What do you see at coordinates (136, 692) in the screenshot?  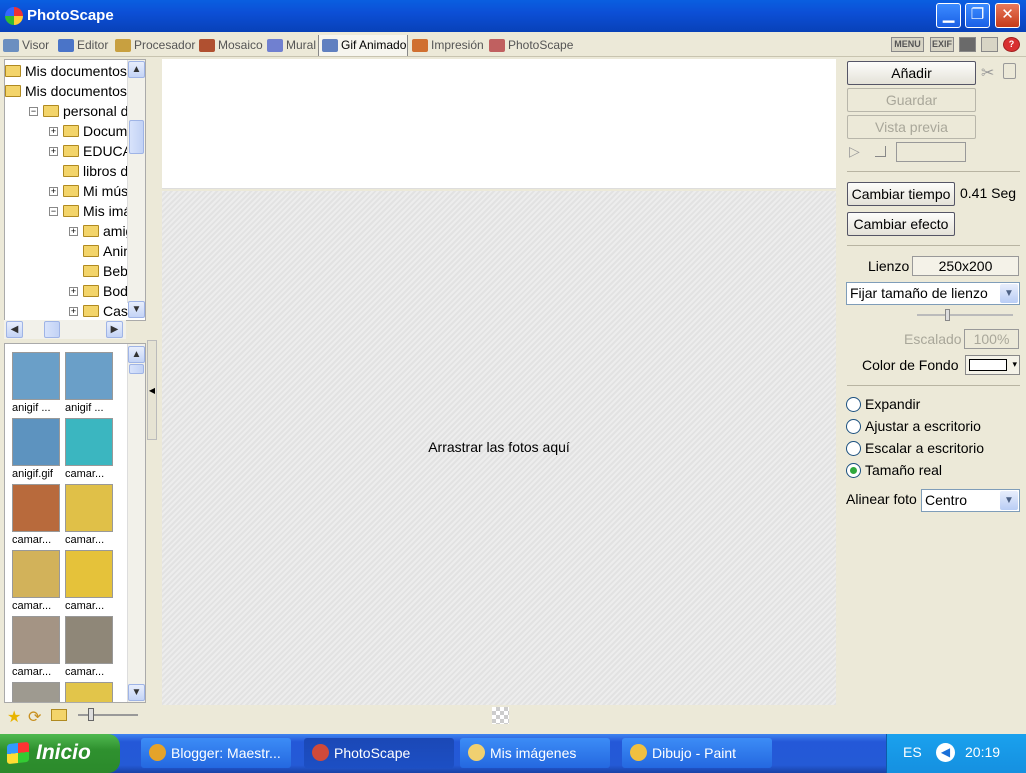 I see `thumb-scroll-down-button: ▼` at bounding box center [136, 692].